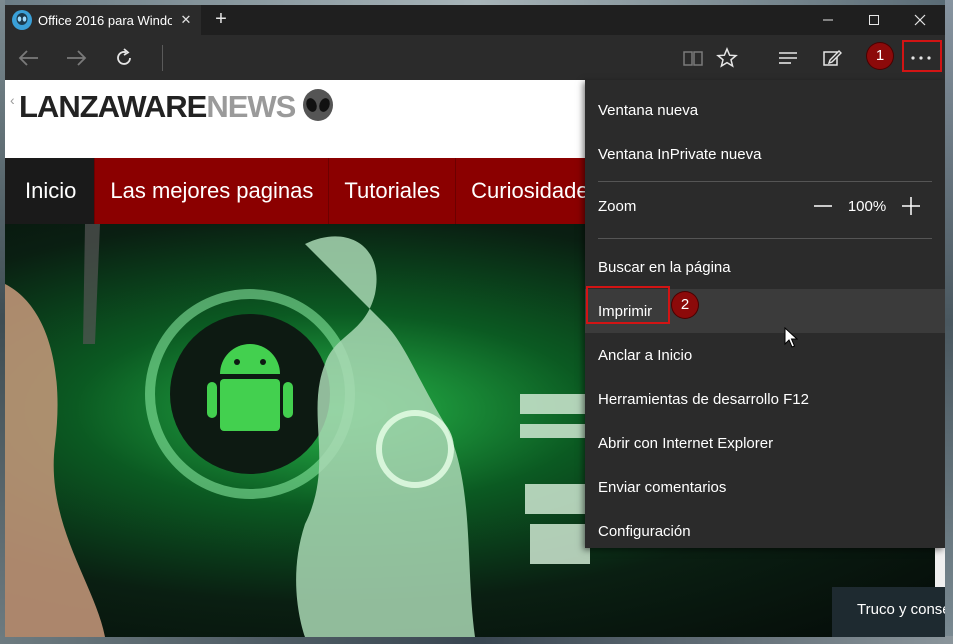 The width and height of the screenshot is (953, 644). I want to click on alien-icon, so click(22, 20).